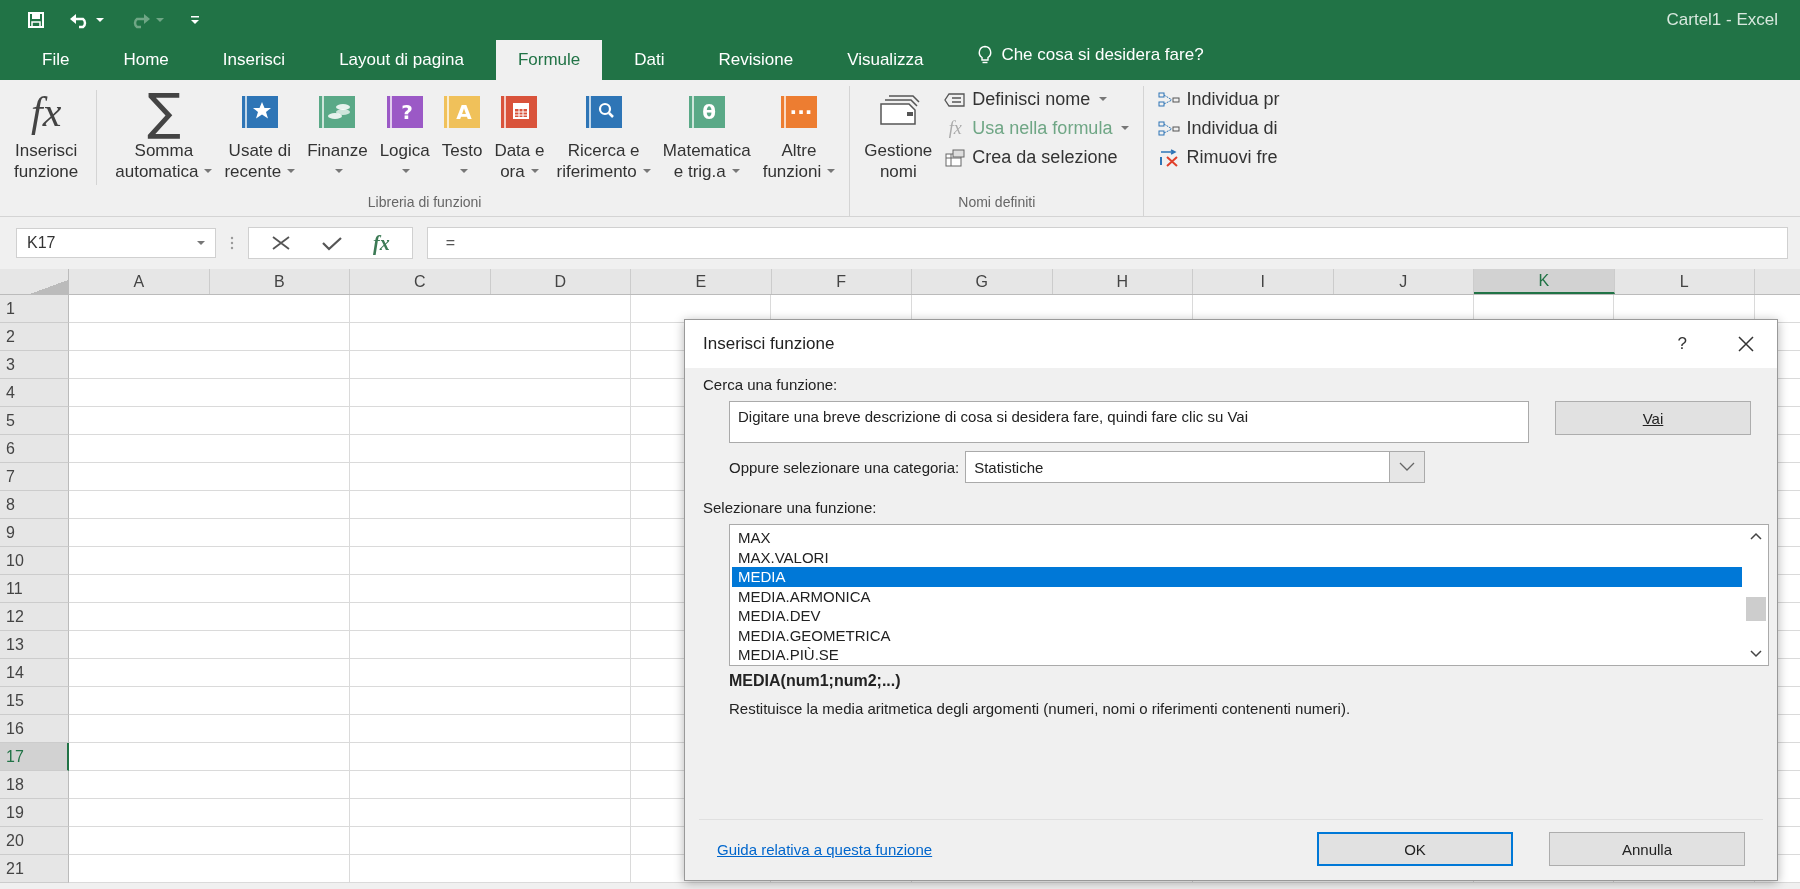 The width and height of the screenshot is (1800, 889). Describe the element at coordinates (1746, 344) in the screenshot. I see `close-icon` at that location.